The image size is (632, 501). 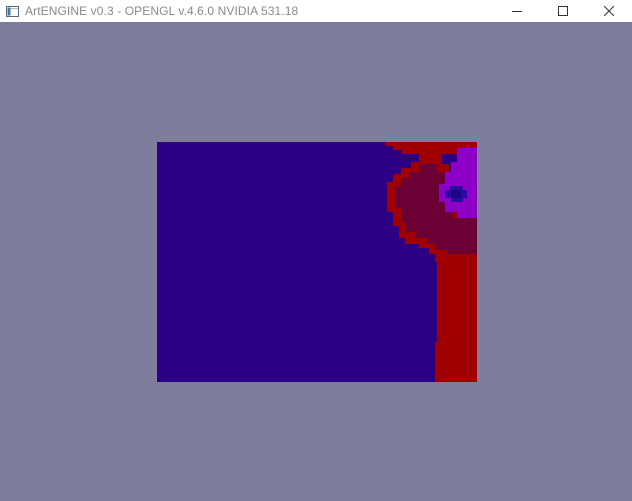 What do you see at coordinates (12, 11) in the screenshot?
I see `app-window-icon` at bounding box center [12, 11].